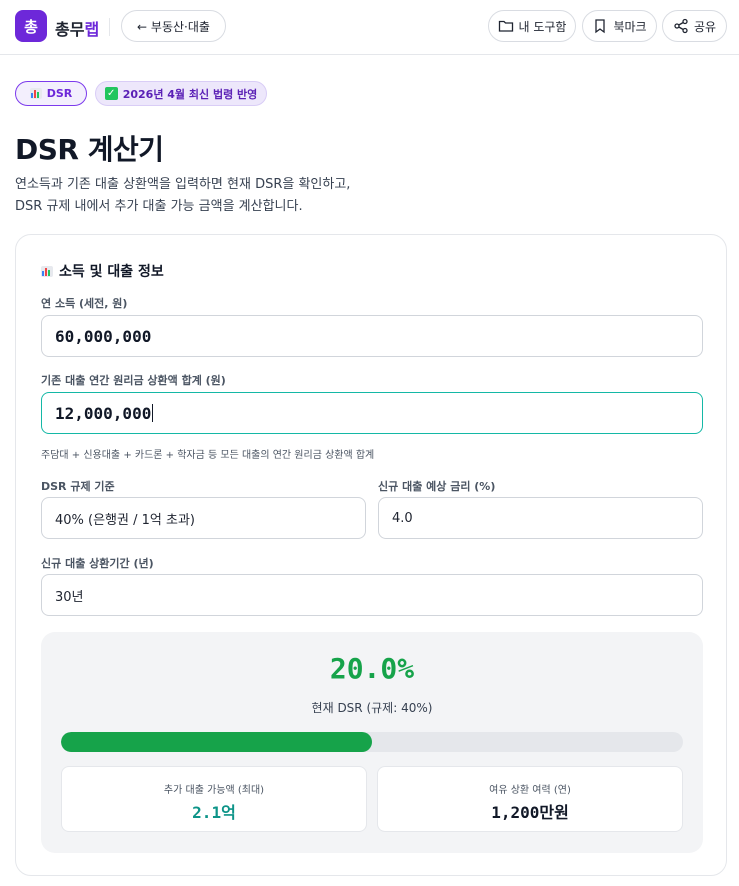 The image size is (739, 886). What do you see at coordinates (69, 597) in the screenshot?
I see `loan-term-value: 30년` at bounding box center [69, 597].